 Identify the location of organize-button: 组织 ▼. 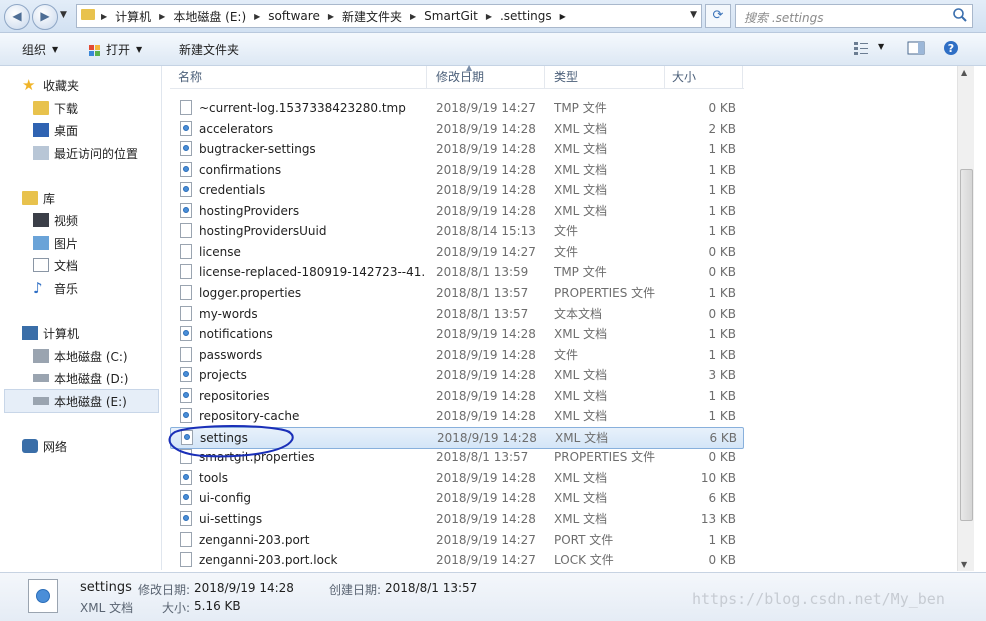
(40, 49).